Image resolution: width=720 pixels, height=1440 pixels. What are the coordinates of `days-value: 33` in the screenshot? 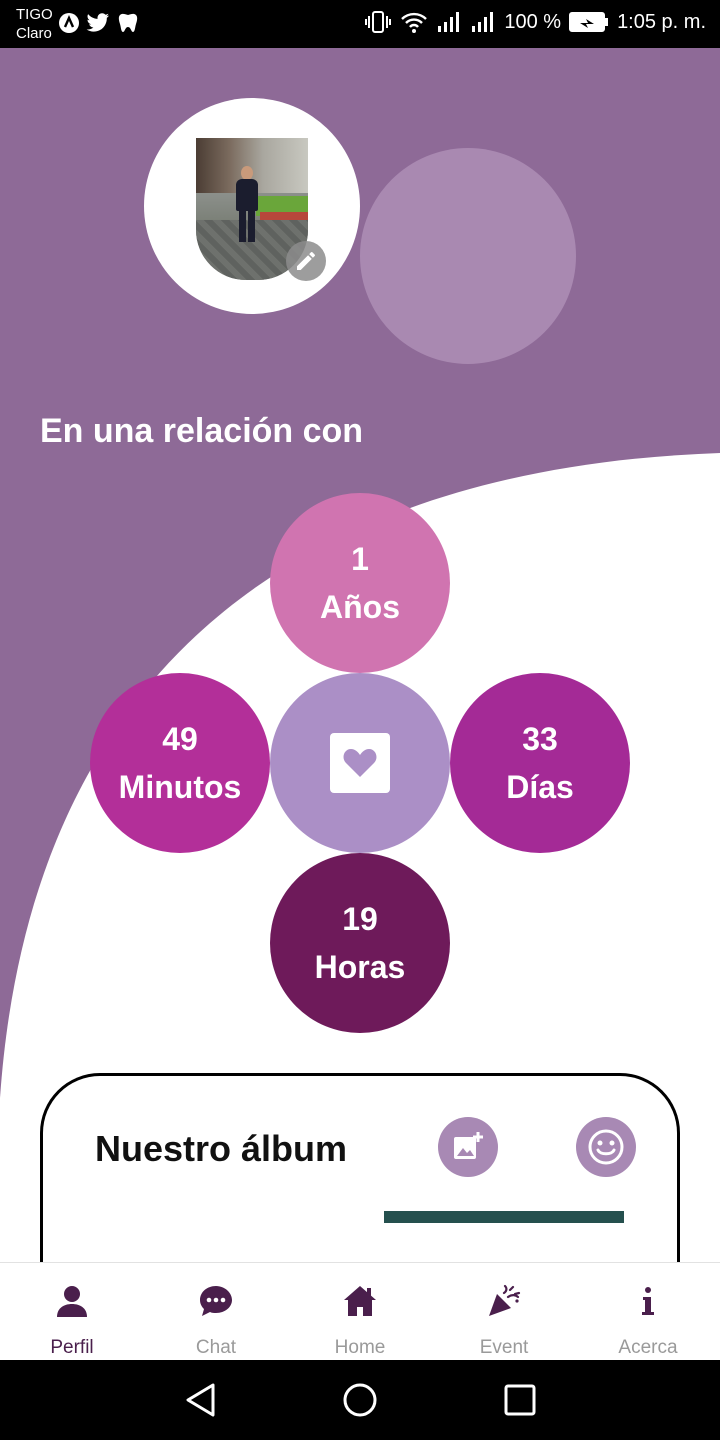 It's located at (540, 739).